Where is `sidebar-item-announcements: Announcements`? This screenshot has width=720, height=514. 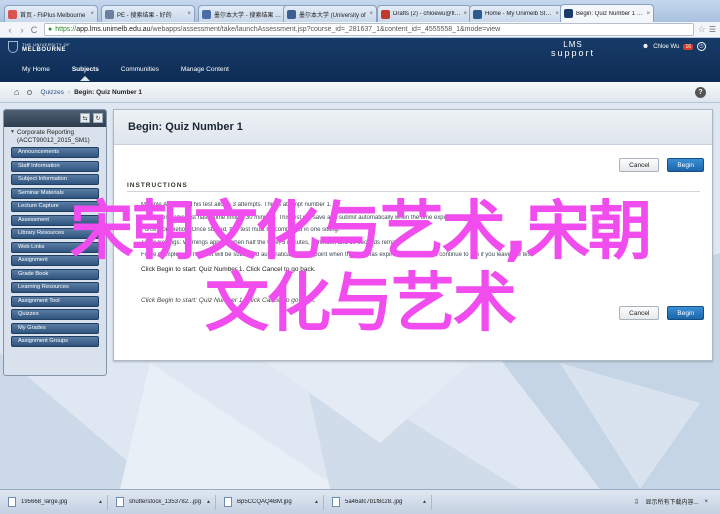
sidebar-item-announcements: Announcements is located at coordinates (55, 152).